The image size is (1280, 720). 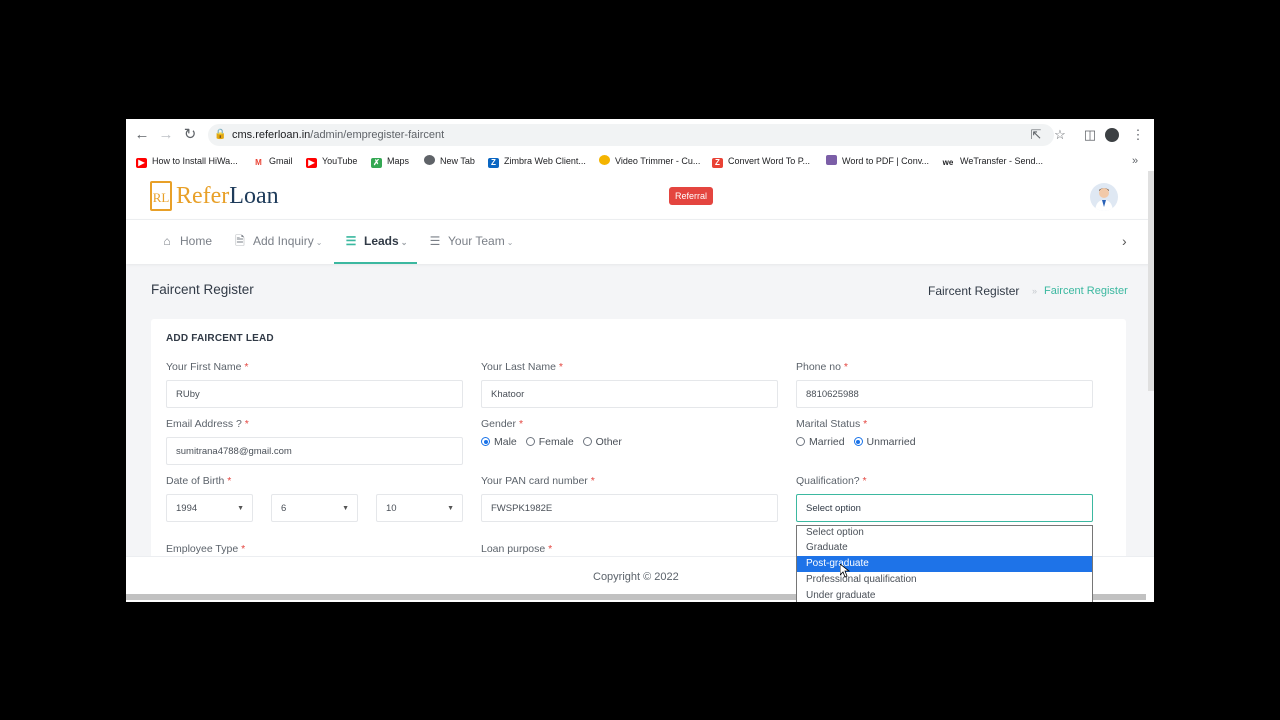 I want to click on first-name-label: Your First Name *, so click(x=207, y=367).